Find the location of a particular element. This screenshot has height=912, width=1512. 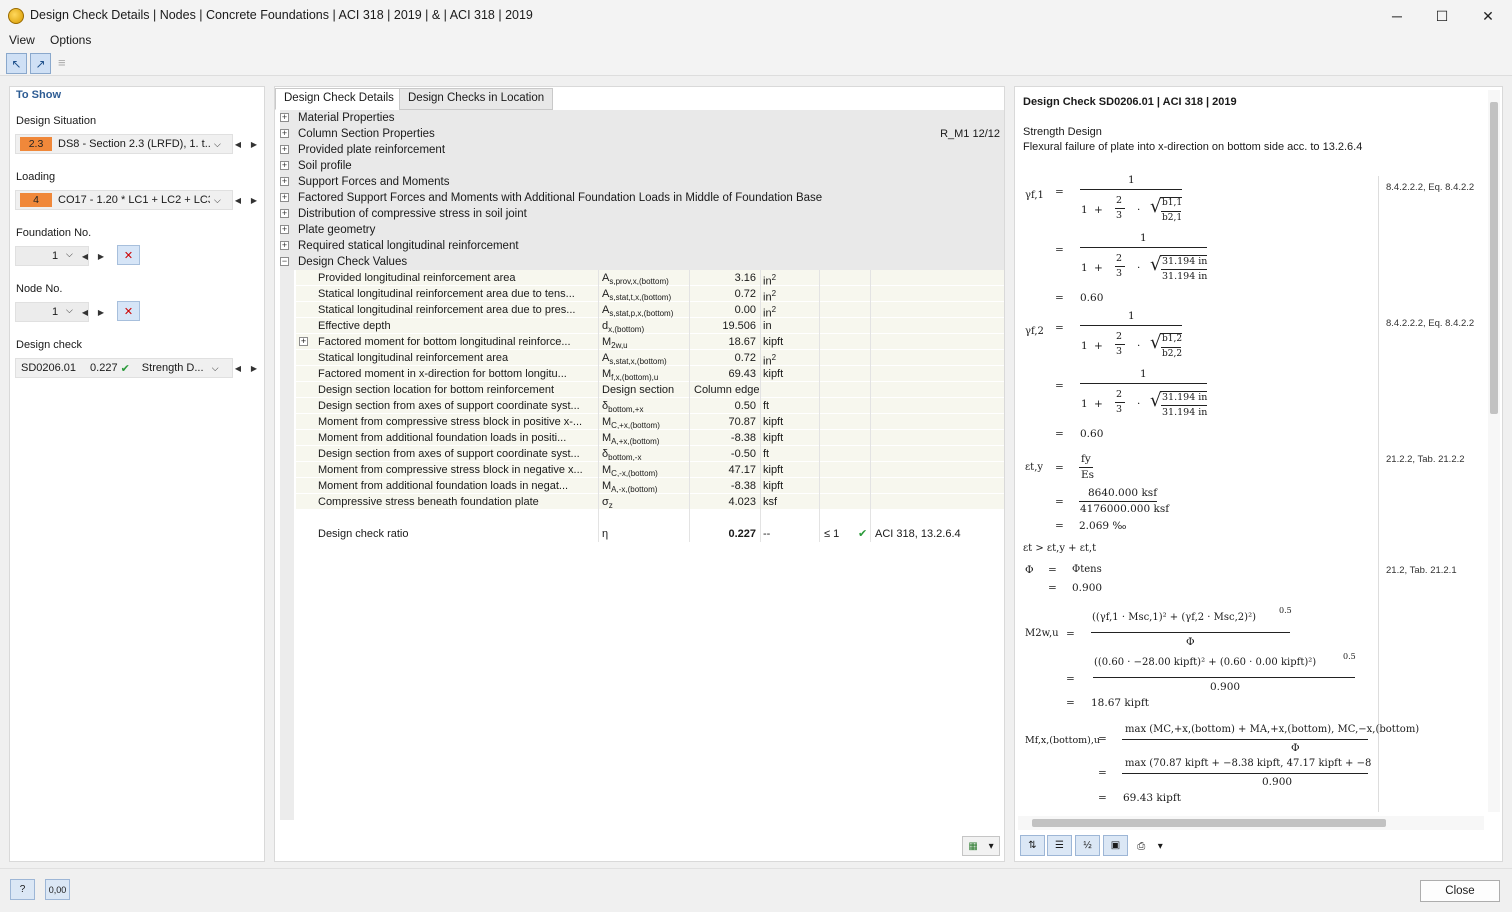

close-window-button: ✕ is located at coordinates (1488, 16).